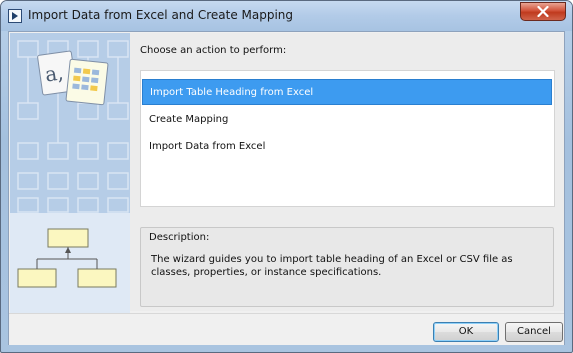 The image size is (573, 353). I want to click on play-arrow-icon, so click(15, 16).